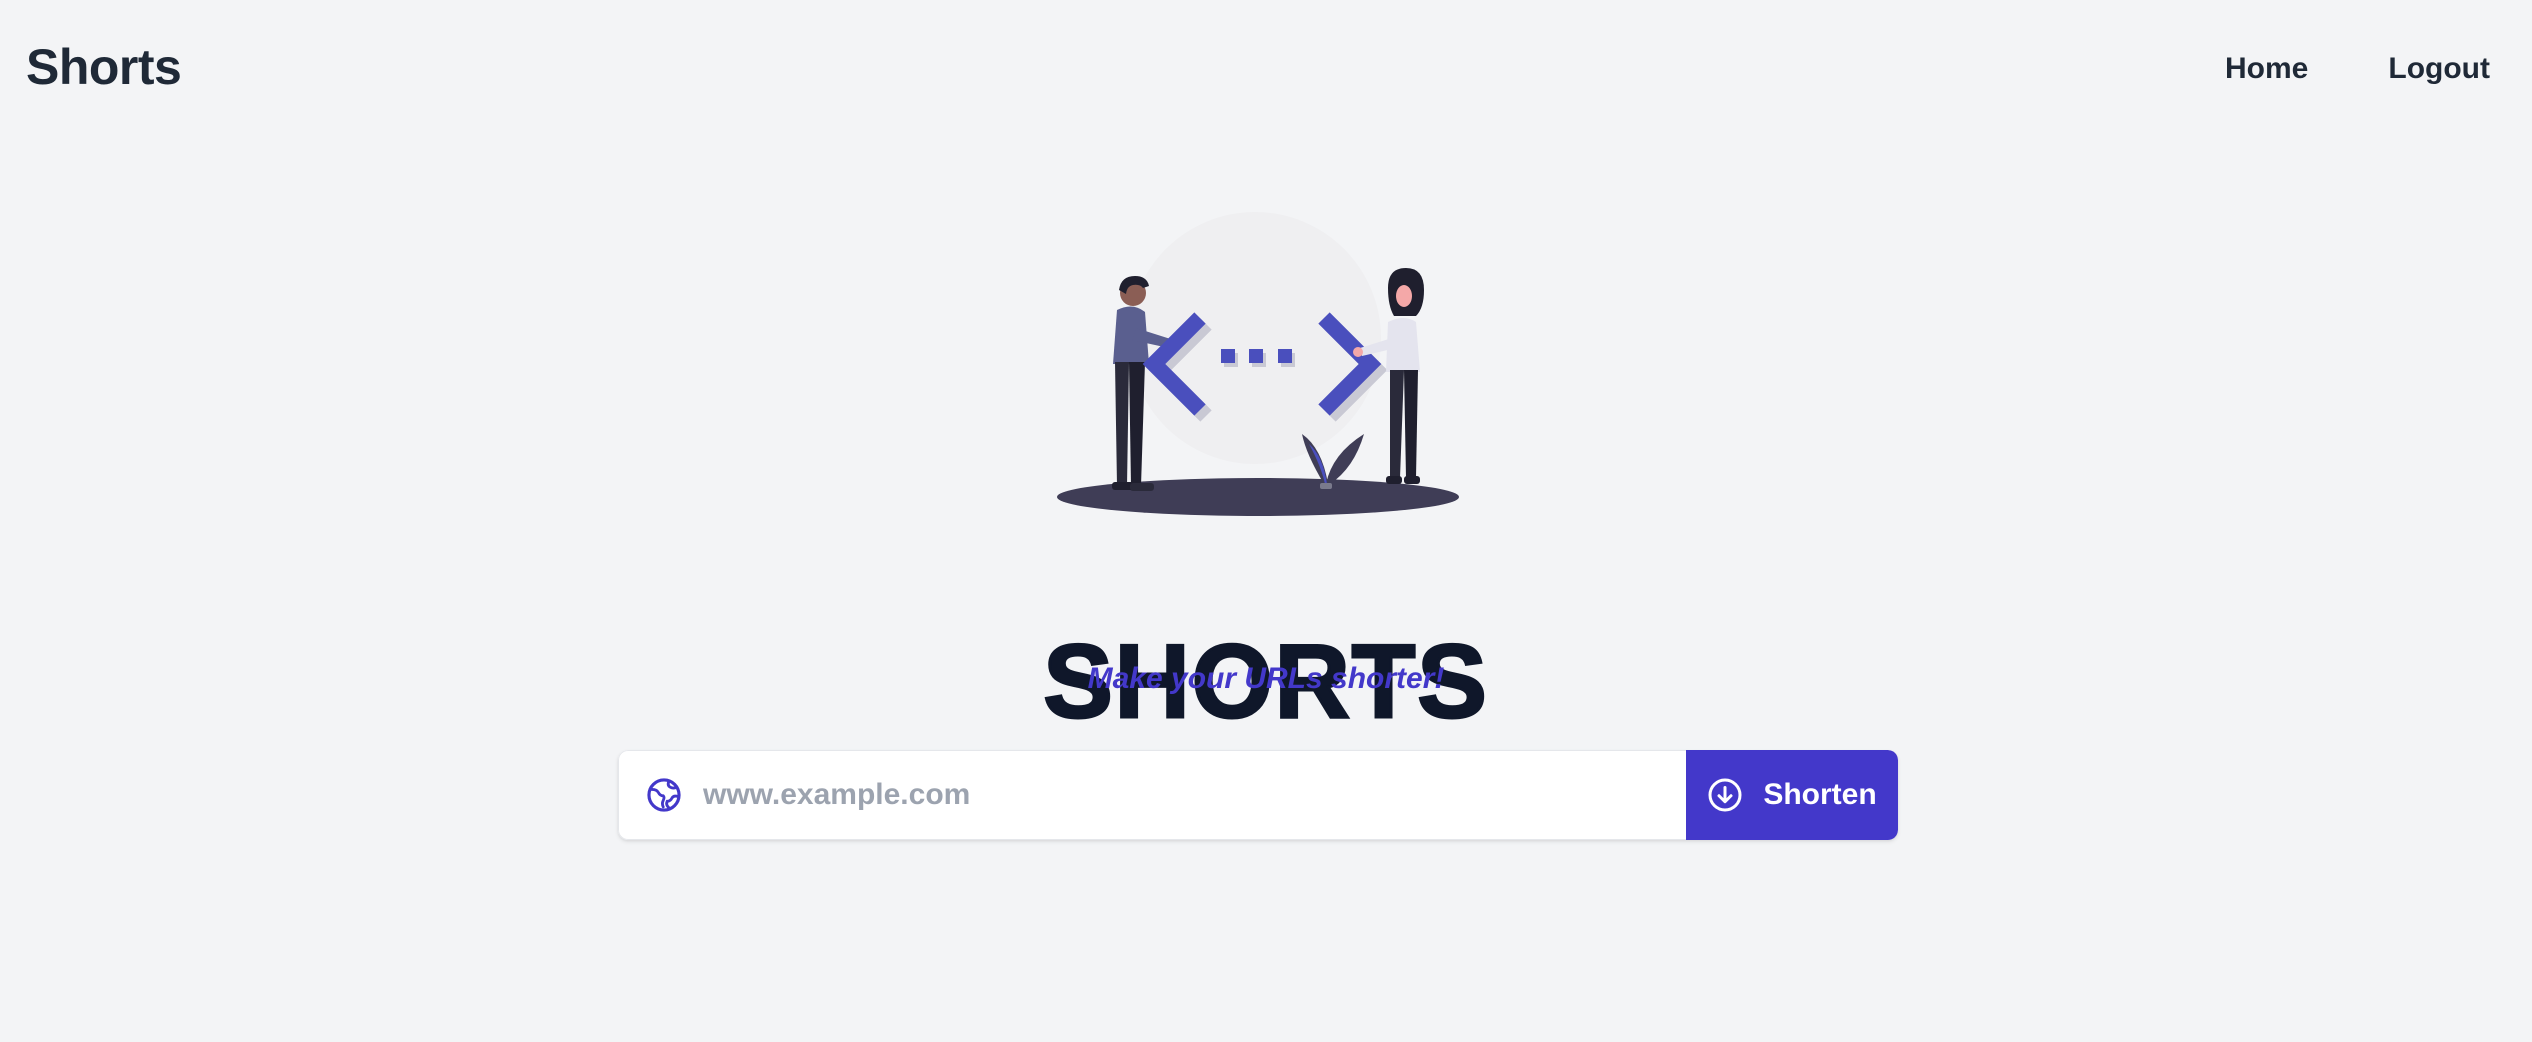 The image size is (2532, 1042). What do you see at coordinates (1266, 70) in the screenshot?
I see `top-navbar: Shorts Home Logout` at bounding box center [1266, 70].